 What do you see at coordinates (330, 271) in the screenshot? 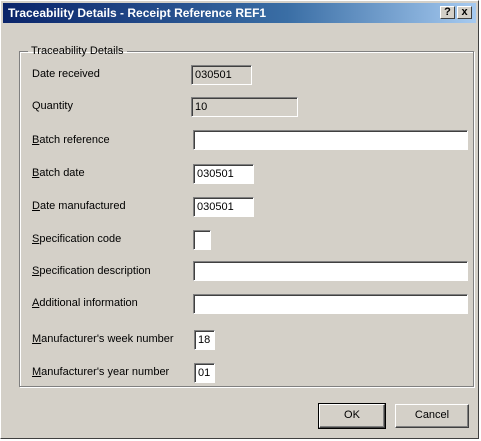
I see `specification-description-input` at bounding box center [330, 271].